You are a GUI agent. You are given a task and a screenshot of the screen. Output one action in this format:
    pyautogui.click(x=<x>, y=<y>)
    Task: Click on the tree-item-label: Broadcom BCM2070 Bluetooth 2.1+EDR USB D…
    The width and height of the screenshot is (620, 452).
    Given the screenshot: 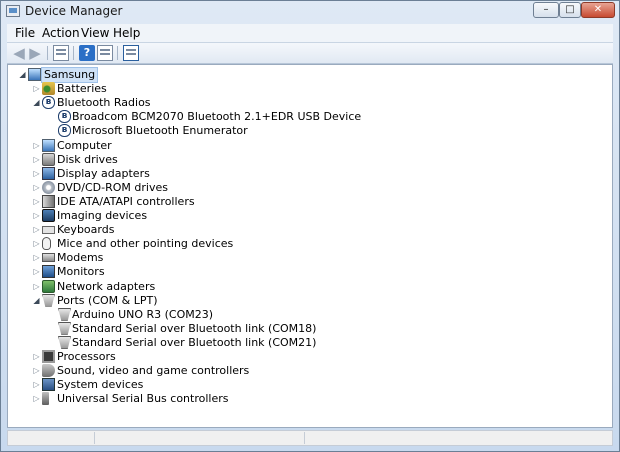 What is the action you would take?
    pyautogui.click(x=217, y=117)
    